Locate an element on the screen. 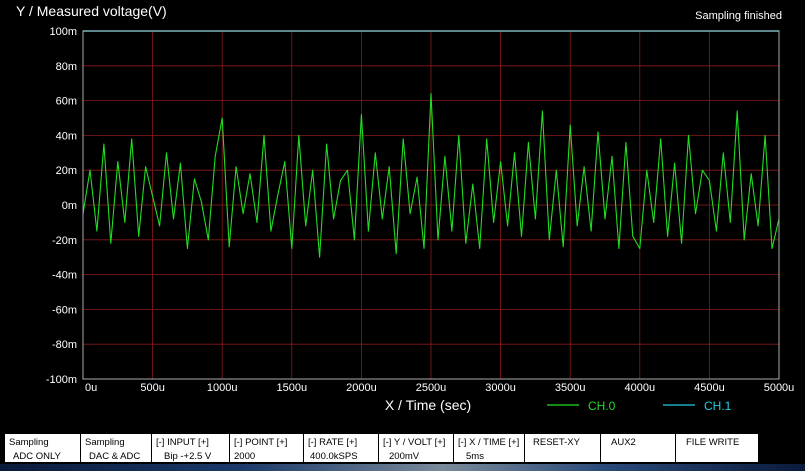 The image size is (805, 471). x-tick-label: 3000u is located at coordinates (500, 388).